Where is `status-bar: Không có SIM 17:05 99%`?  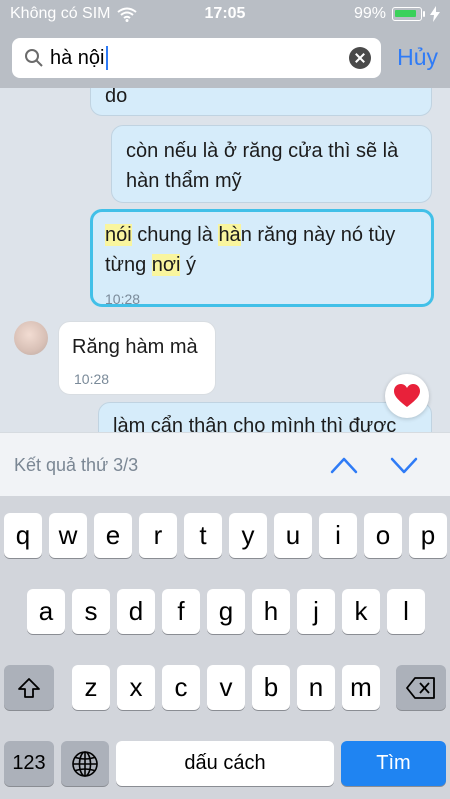
status-bar: Không có SIM 17:05 99% is located at coordinates (225, 15).